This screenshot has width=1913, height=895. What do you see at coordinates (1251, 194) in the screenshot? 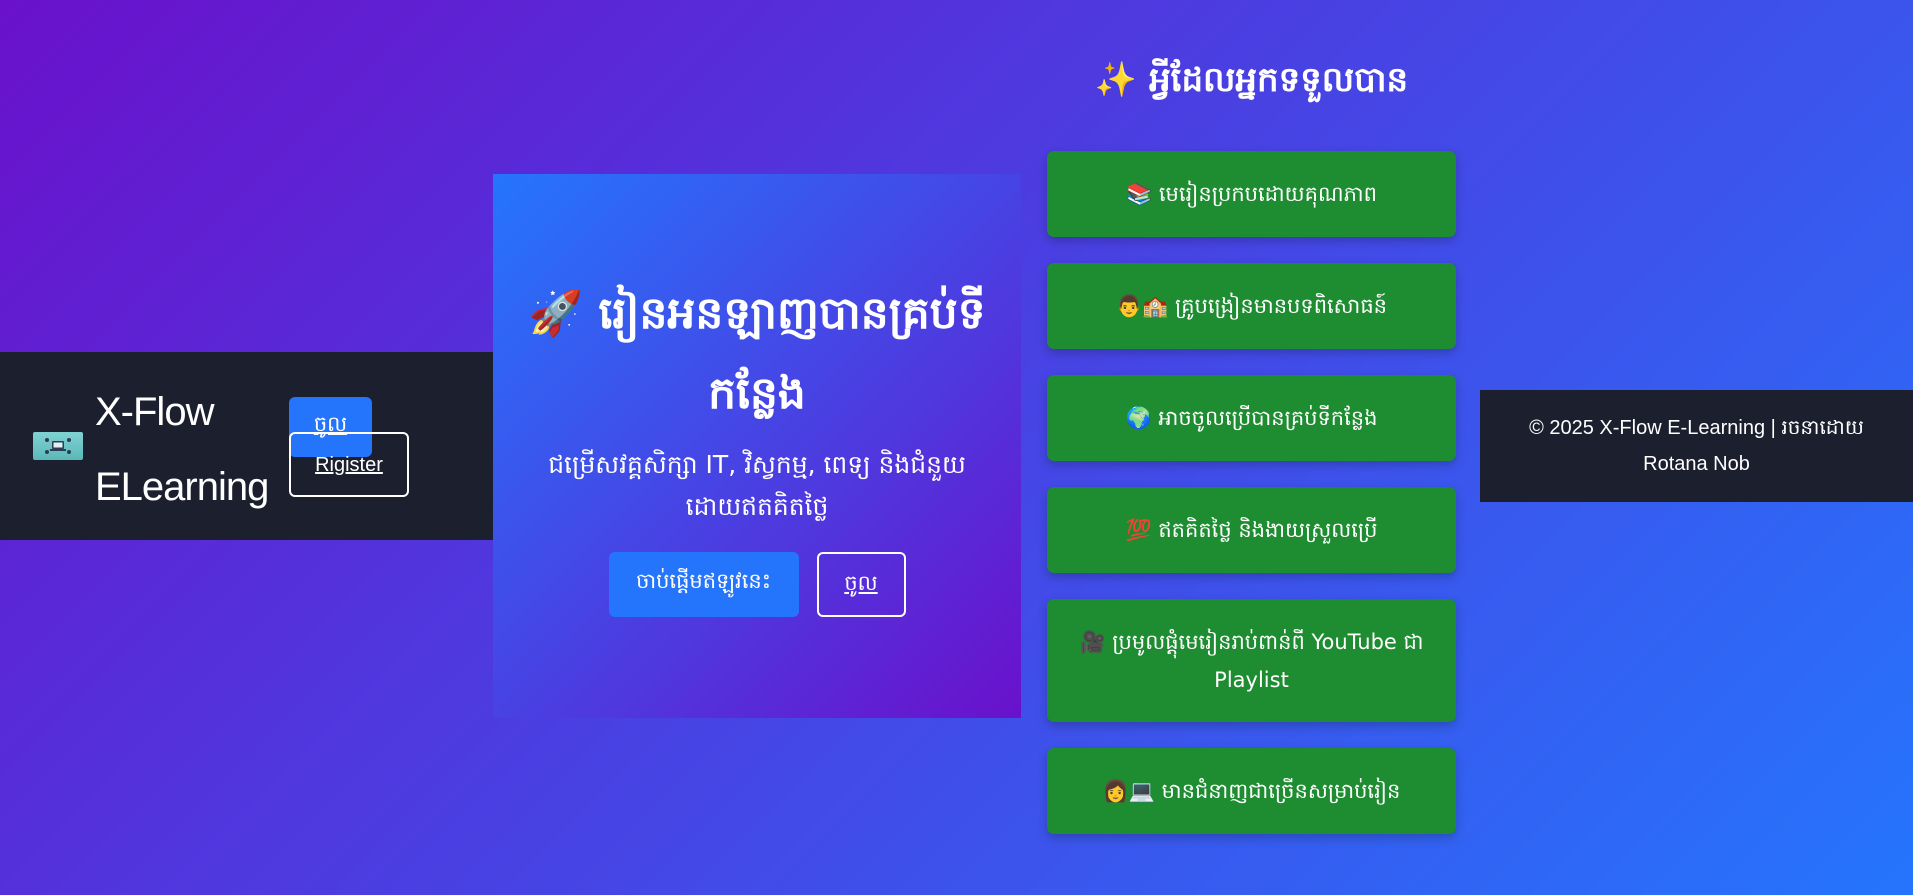
I see `feature-item-quality-lessons: 📚 មេរៀនប្រកបដោយគុណភាព` at bounding box center [1251, 194].